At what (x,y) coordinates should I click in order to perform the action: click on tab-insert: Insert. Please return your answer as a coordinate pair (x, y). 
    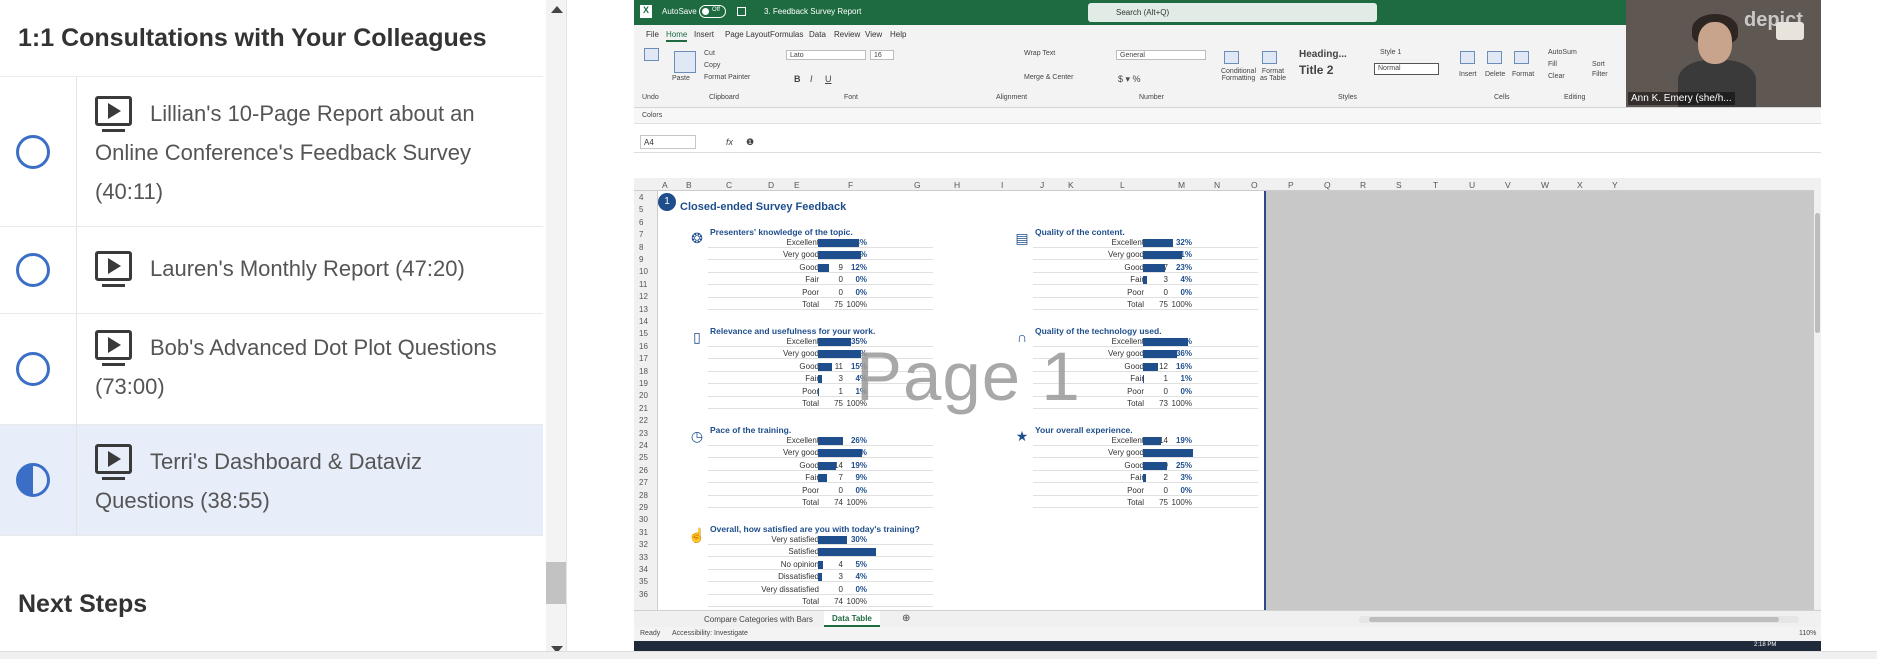
    Looking at the image, I should click on (704, 34).